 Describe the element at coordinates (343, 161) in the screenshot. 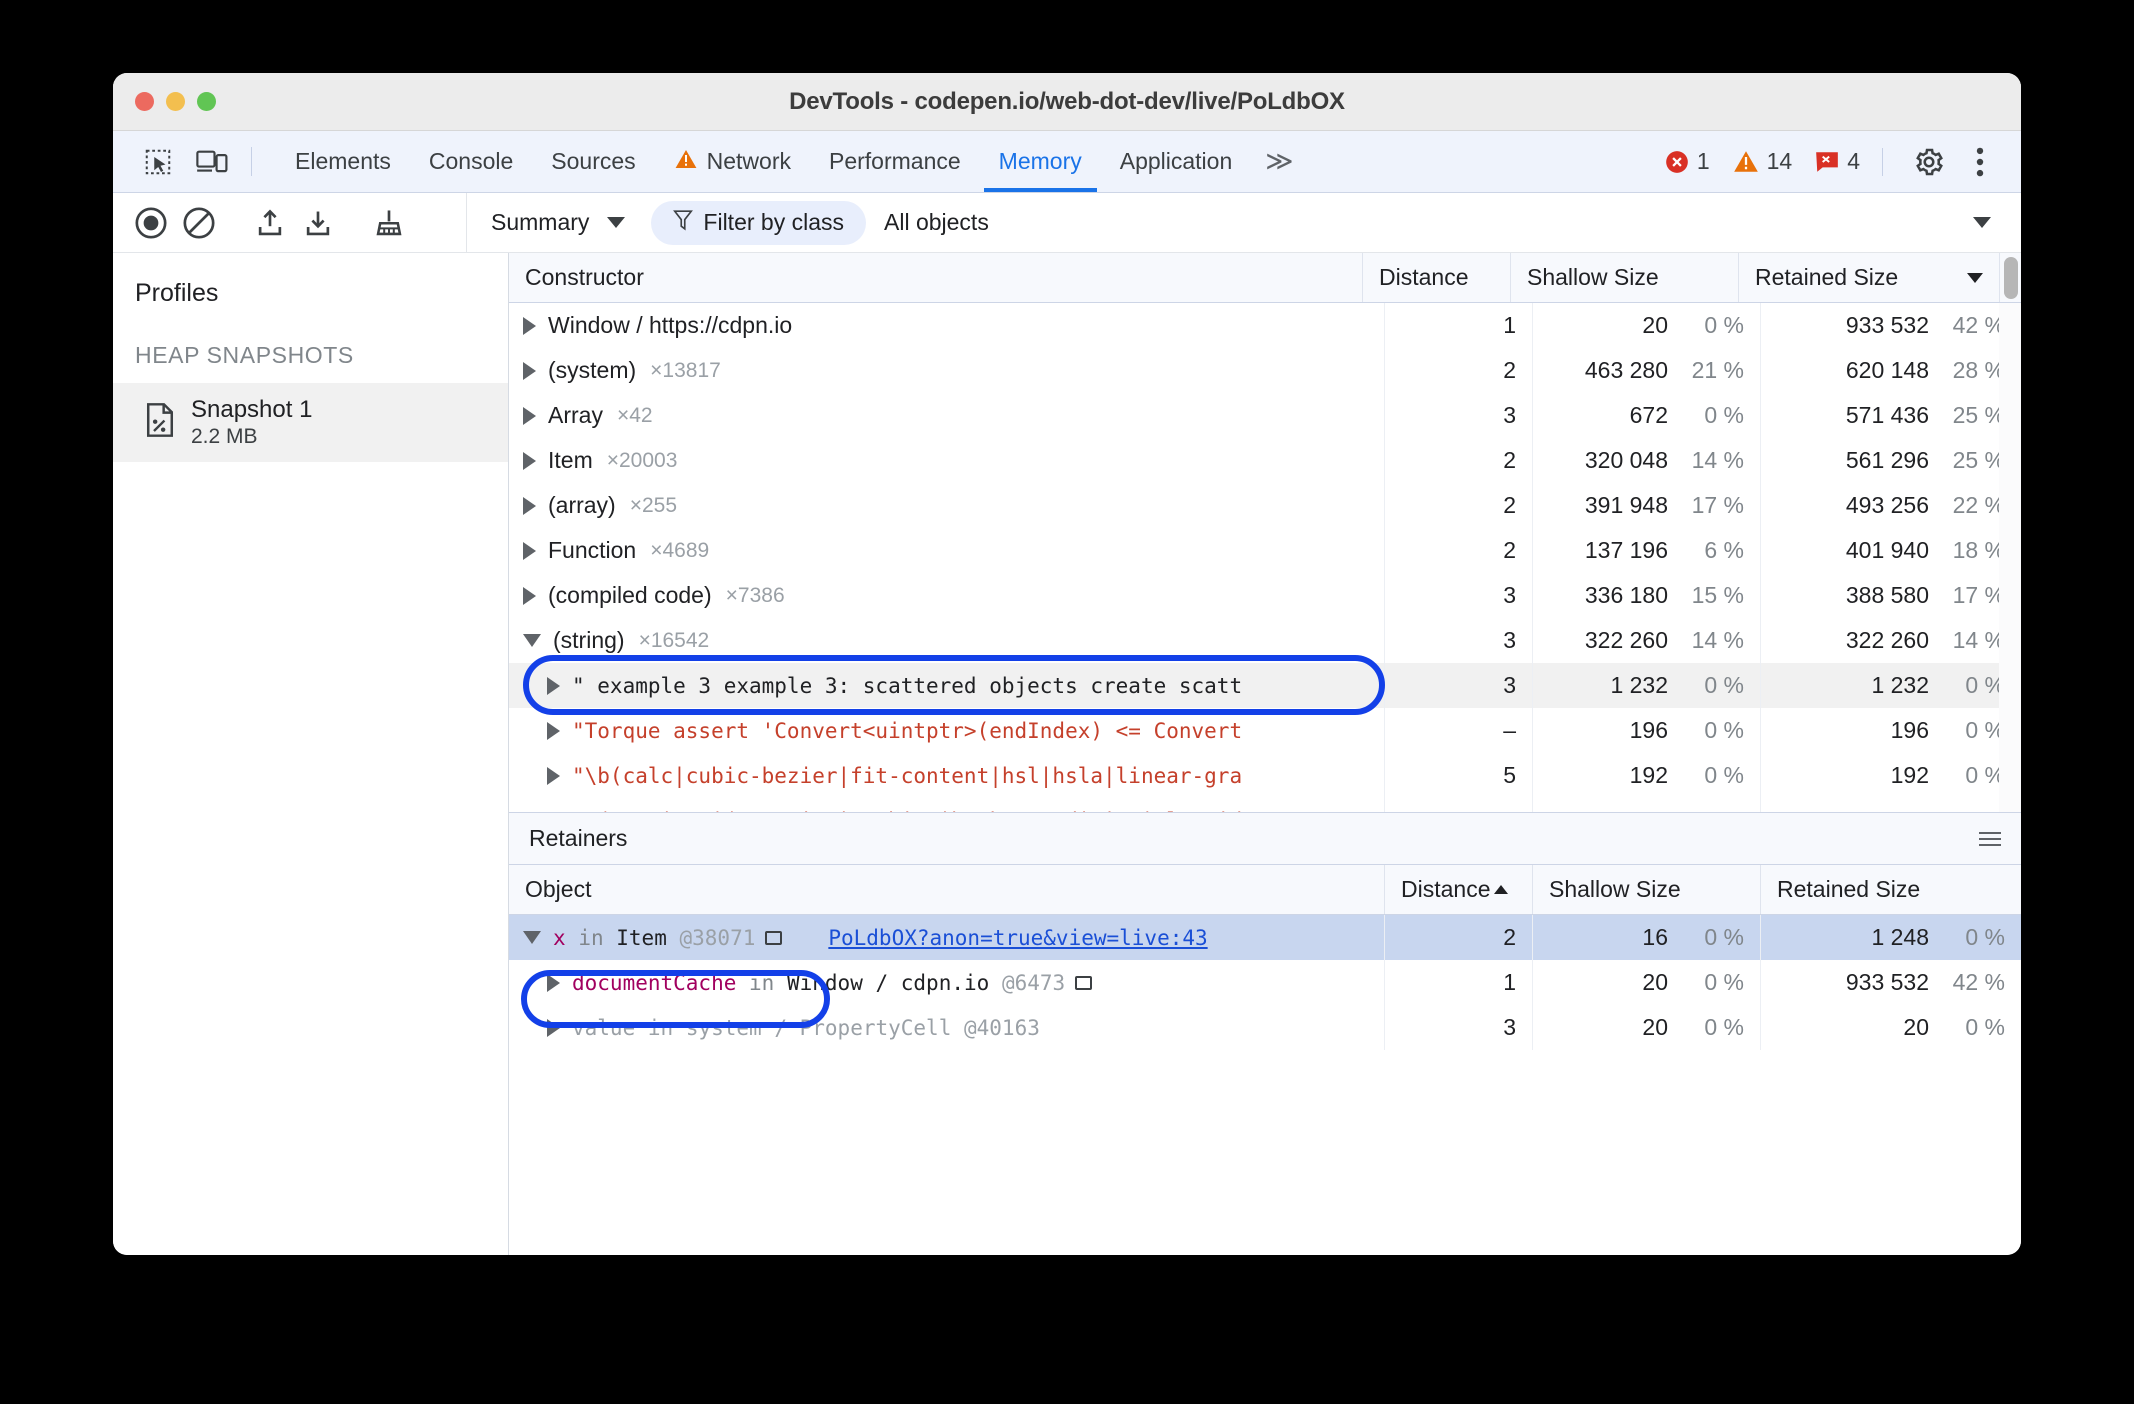

I see `tab-elements: Elements` at that location.